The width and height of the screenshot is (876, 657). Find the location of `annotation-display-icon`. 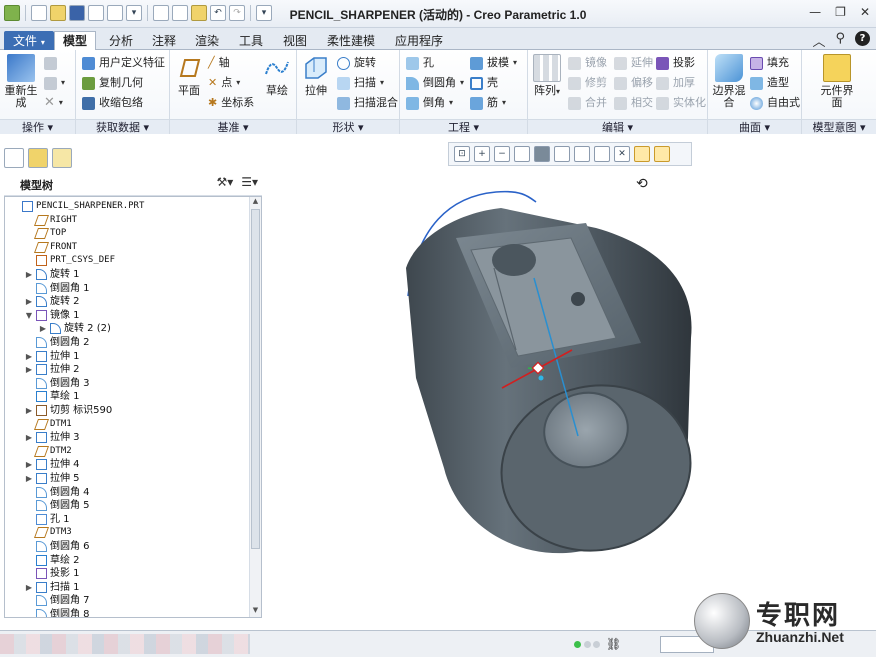

annotation-display-icon is located at coordinates (642, 154).